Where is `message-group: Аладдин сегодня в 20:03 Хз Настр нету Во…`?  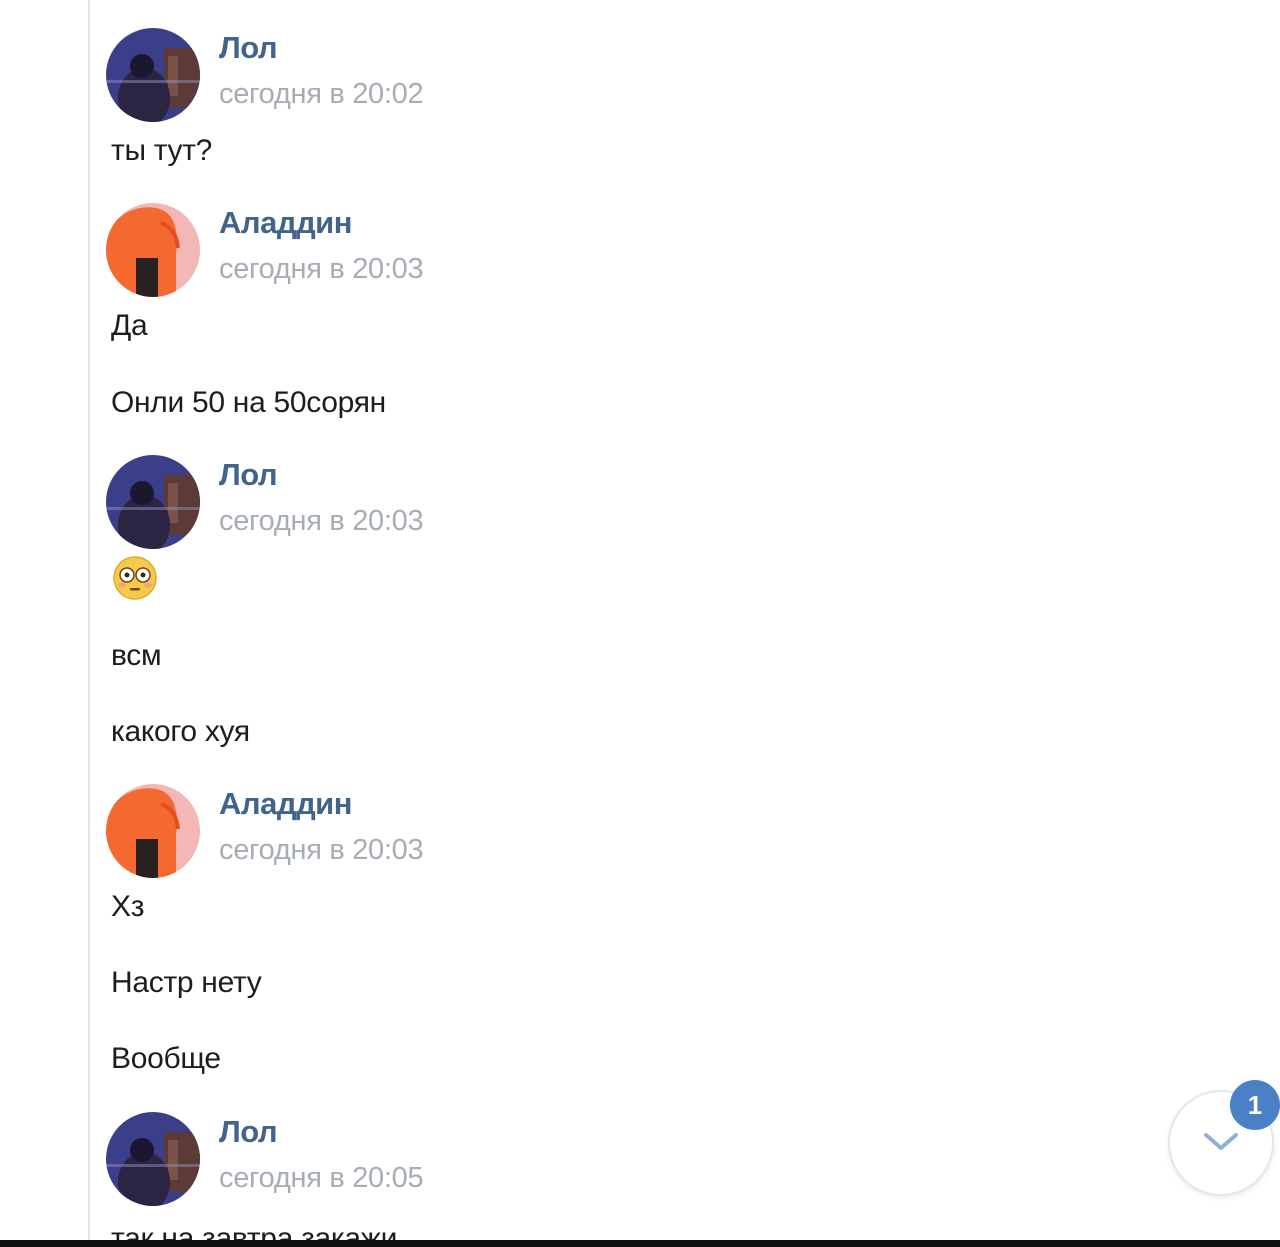 message-group: Аладдин сегодня в 20:03 Хз Настр нету Во… is located at coordinates (456, 934).